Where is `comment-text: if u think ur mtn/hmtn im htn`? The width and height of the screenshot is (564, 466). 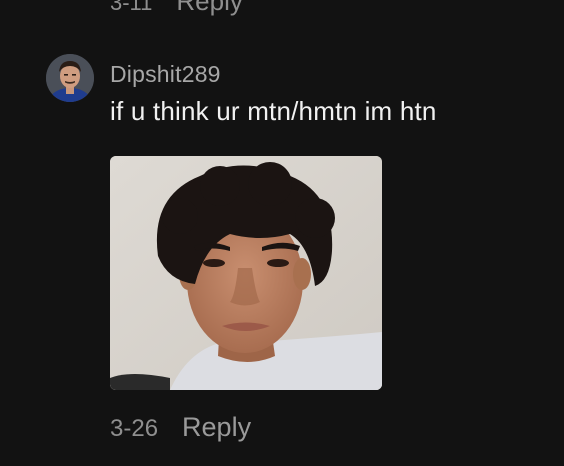
comment-text: if u think ur mtn/hmtn im htn is located at coordinates (273, 111).